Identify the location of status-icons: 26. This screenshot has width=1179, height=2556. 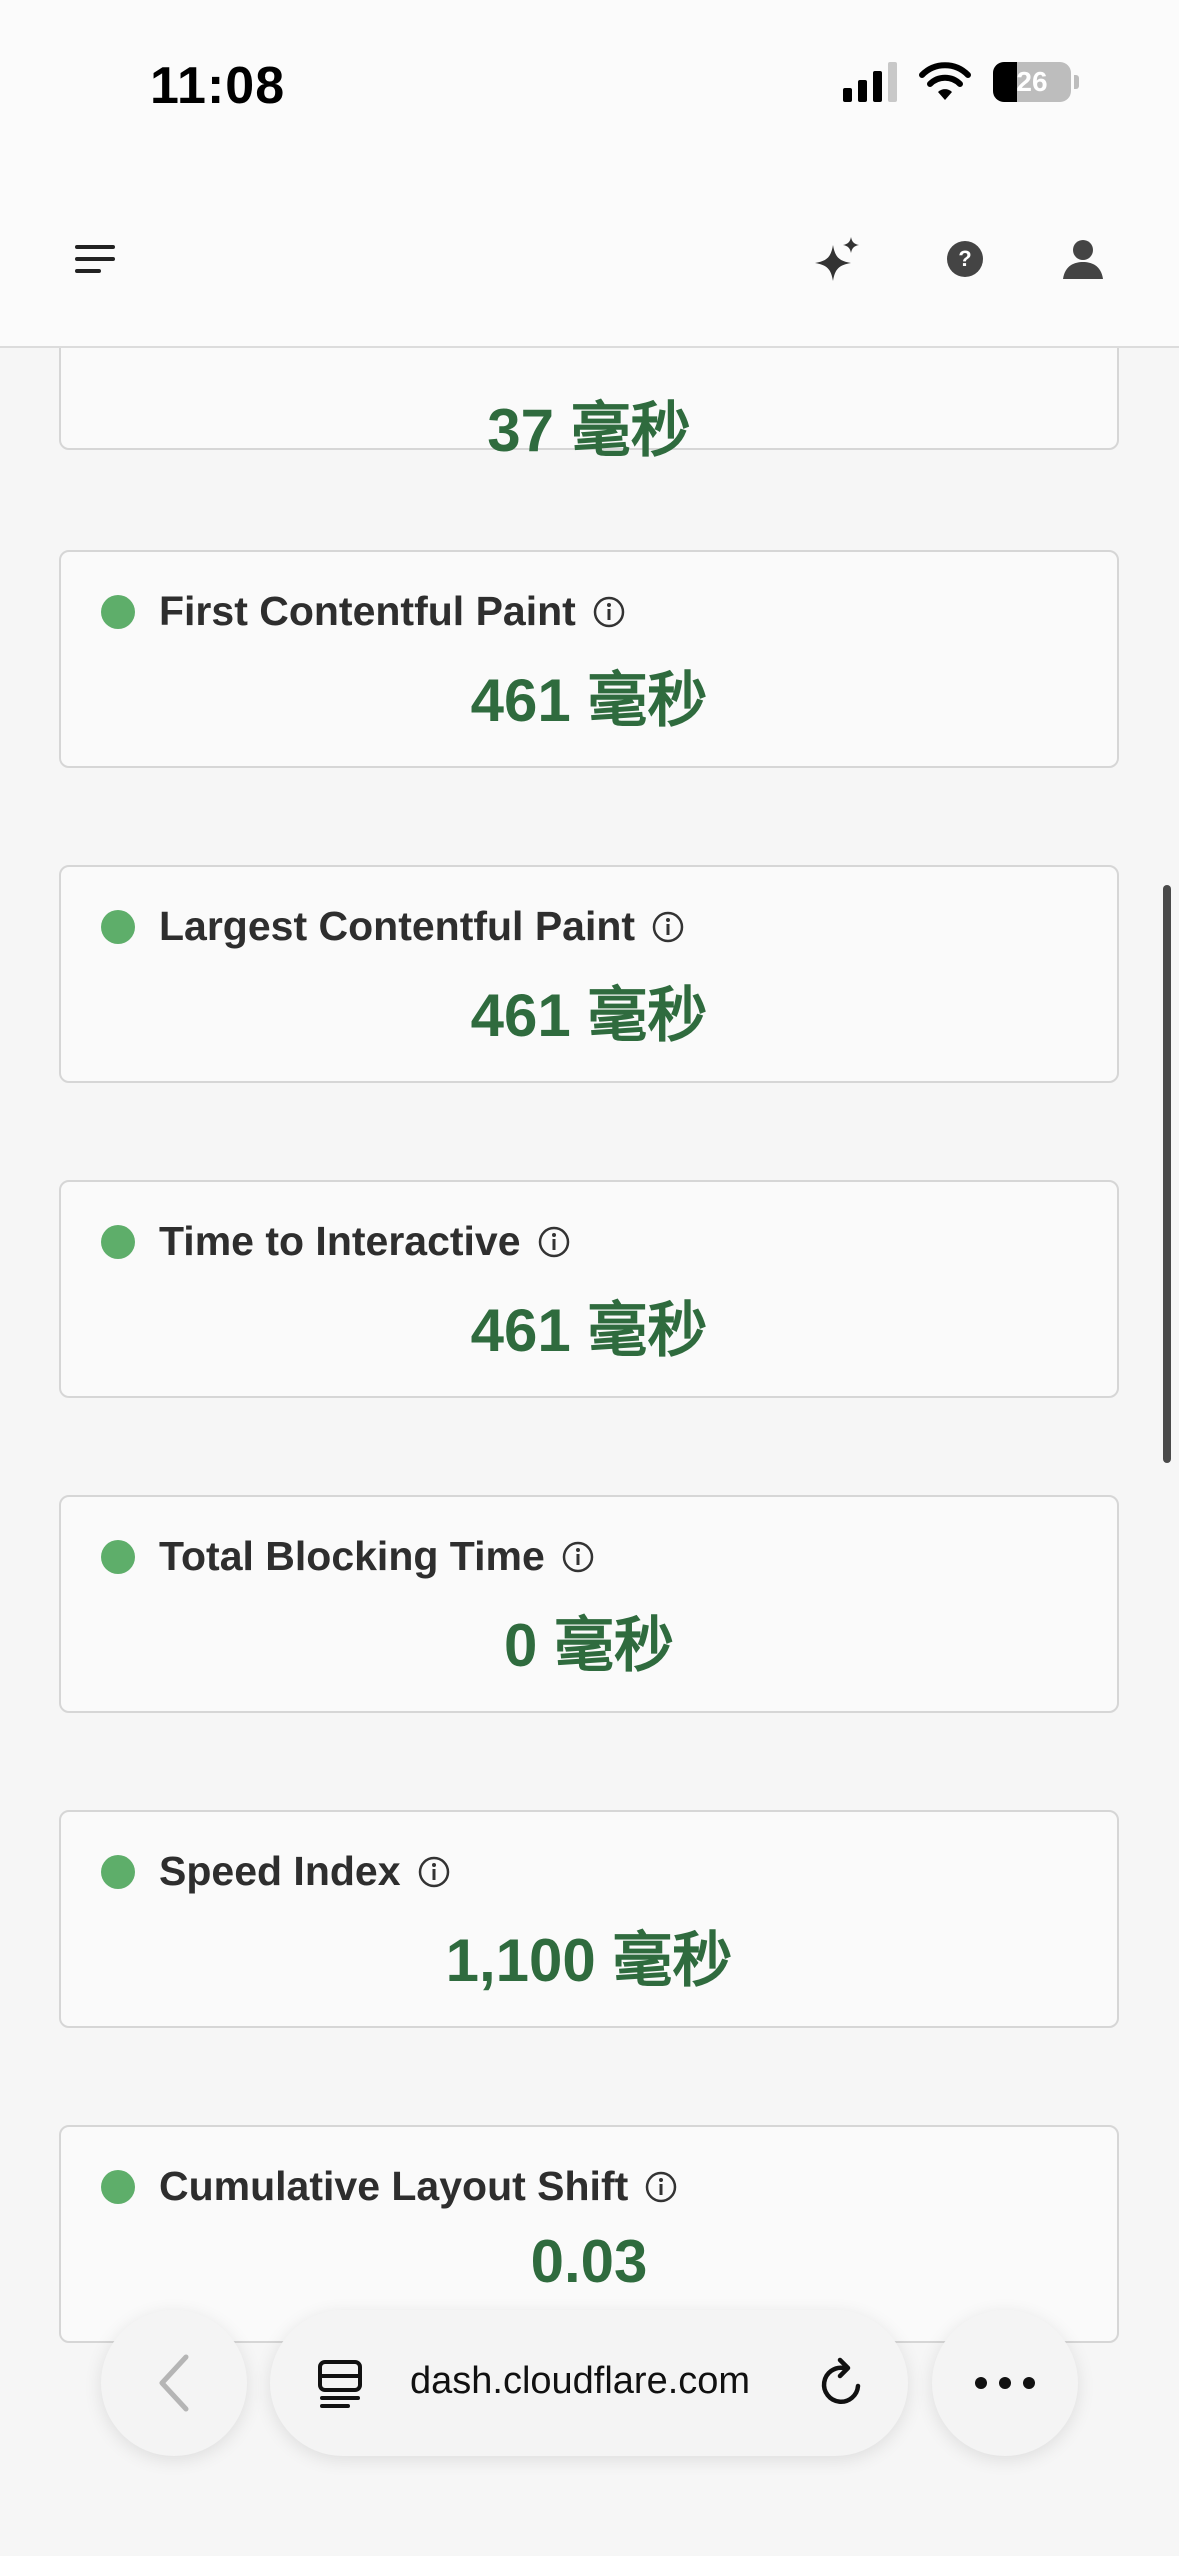
(961, 82).